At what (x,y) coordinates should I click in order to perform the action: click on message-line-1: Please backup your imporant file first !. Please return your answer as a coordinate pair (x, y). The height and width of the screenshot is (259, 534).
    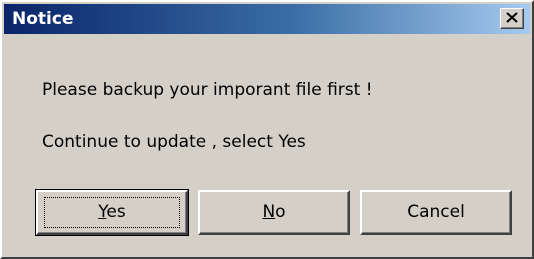
    Looking at the image, I should click on (207, 90).